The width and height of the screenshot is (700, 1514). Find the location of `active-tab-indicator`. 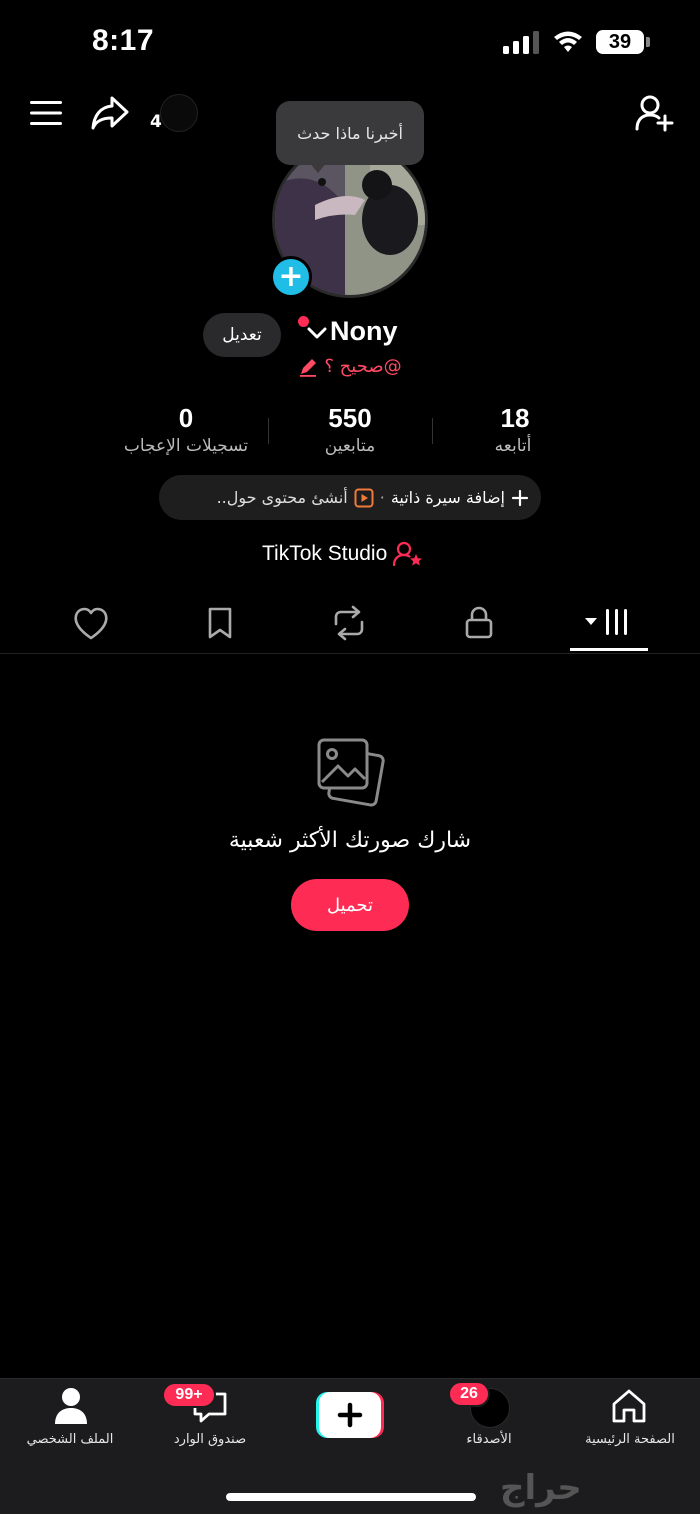

active-tab-indicator is located at coordinates (609, 649).